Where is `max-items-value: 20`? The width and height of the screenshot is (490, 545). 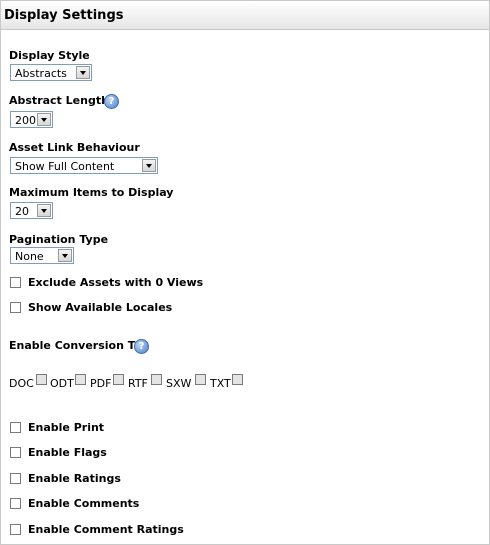
max-items-value: 20 is located at coordinates (22, 211).